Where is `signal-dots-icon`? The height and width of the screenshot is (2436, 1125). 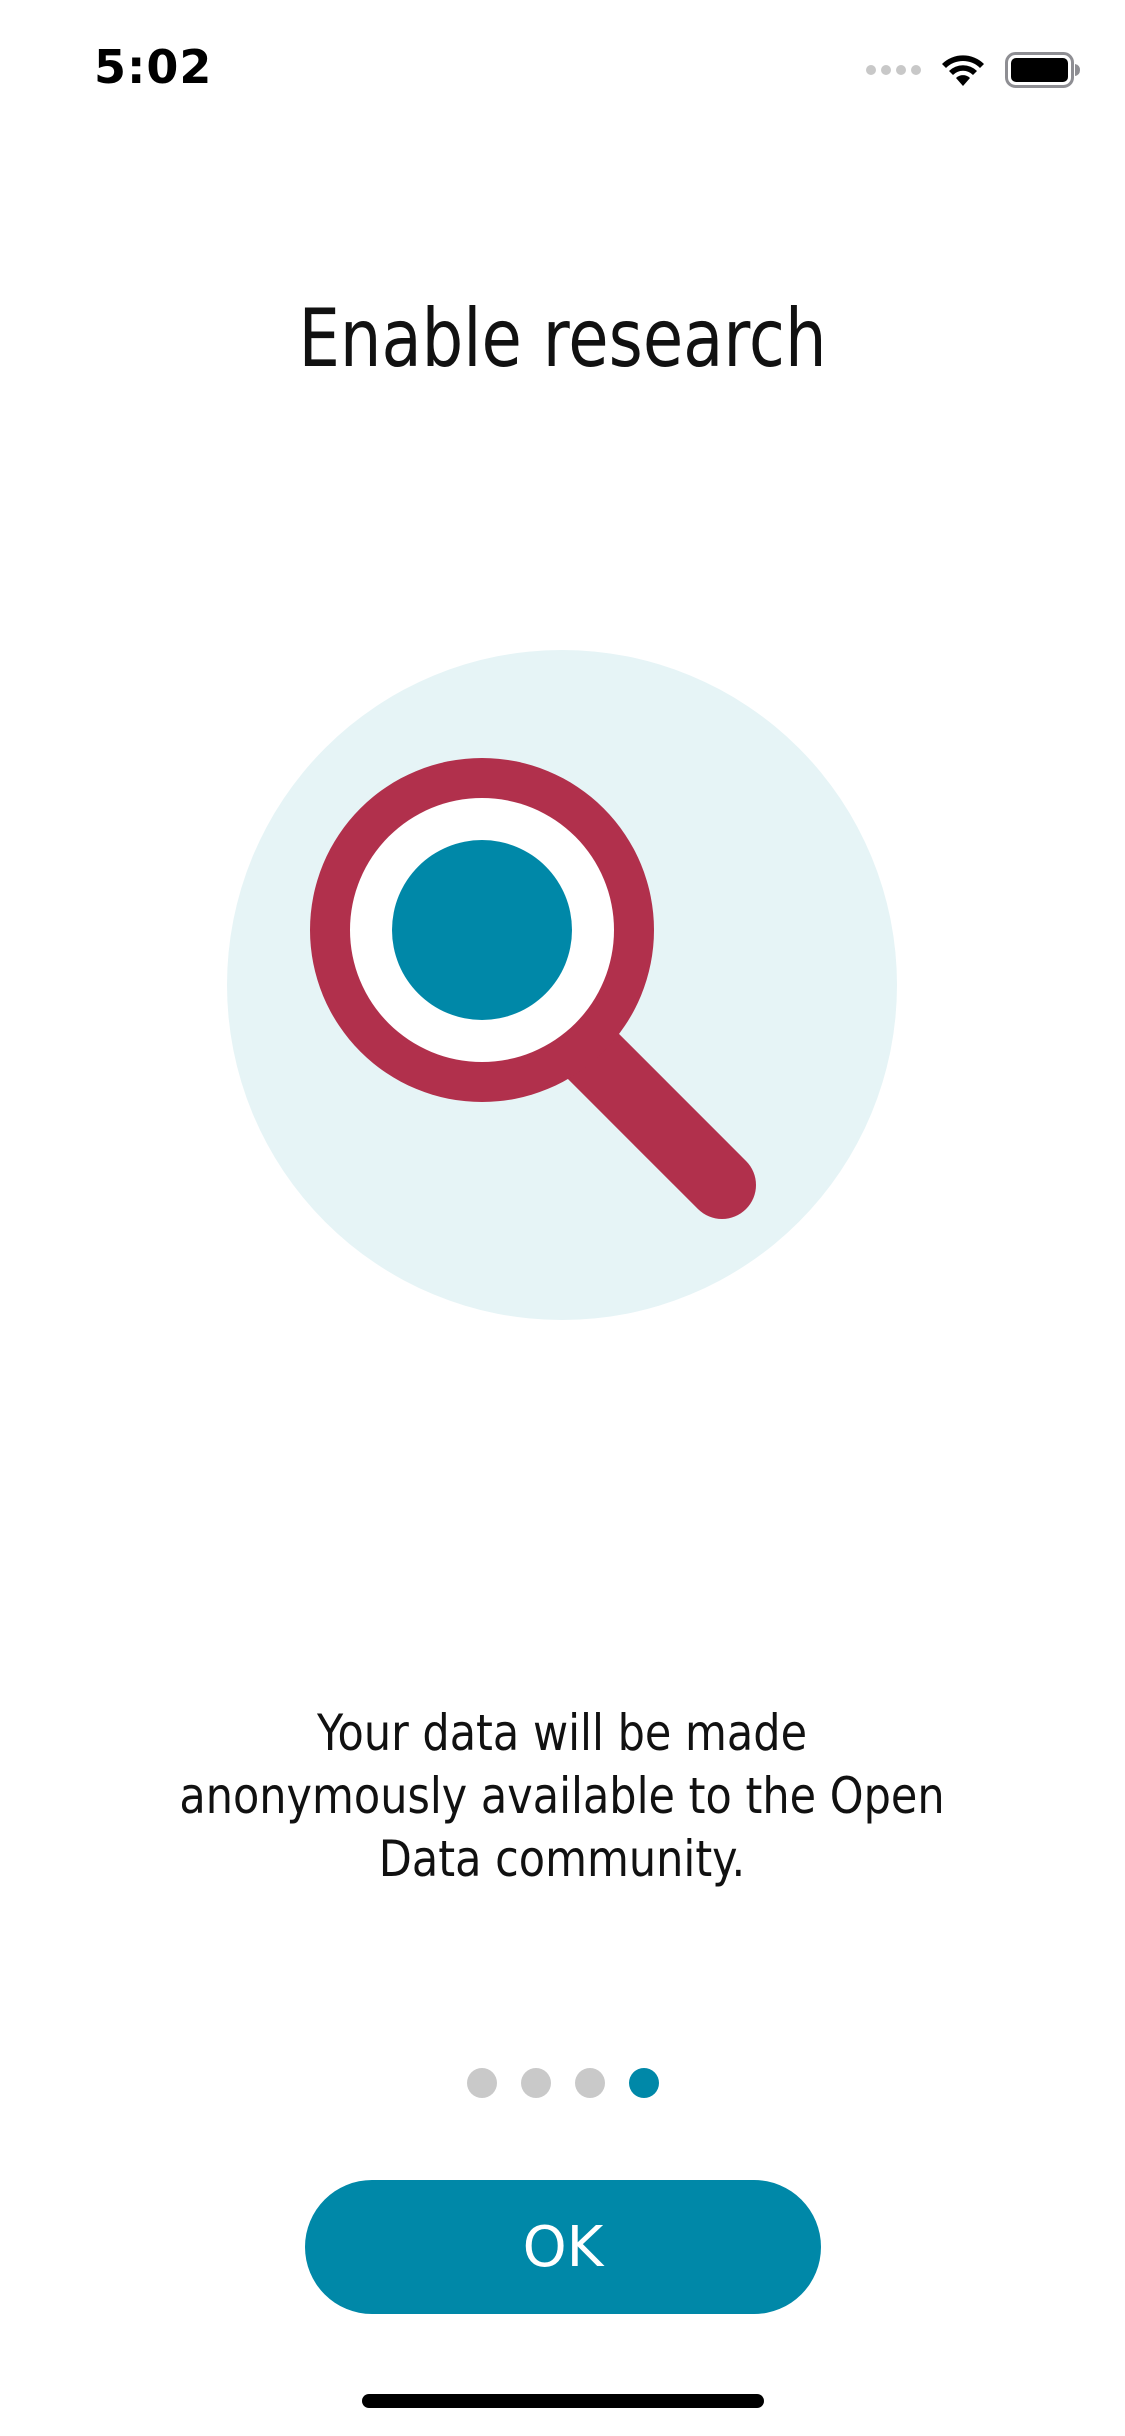 signal-dots-icon is located at coordinates (893, 70).